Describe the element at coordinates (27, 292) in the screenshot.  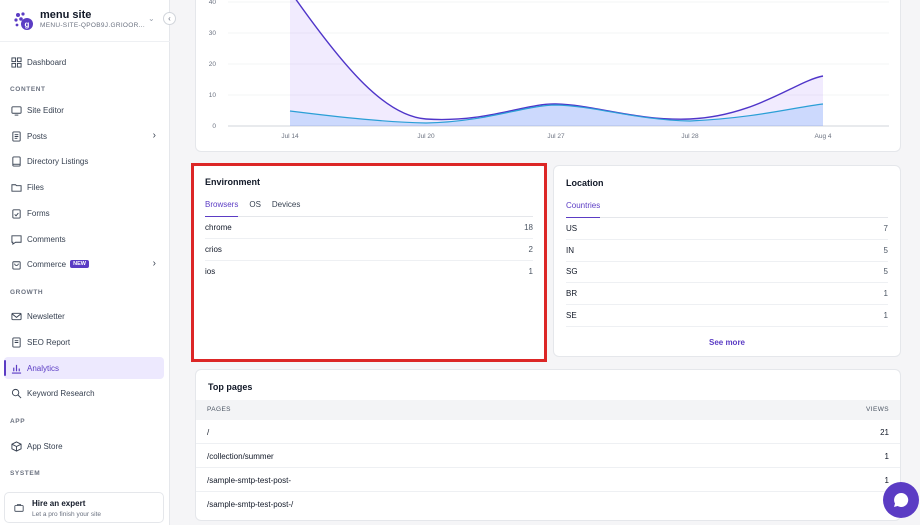
I see `section-growth: GROWTH` at that location.